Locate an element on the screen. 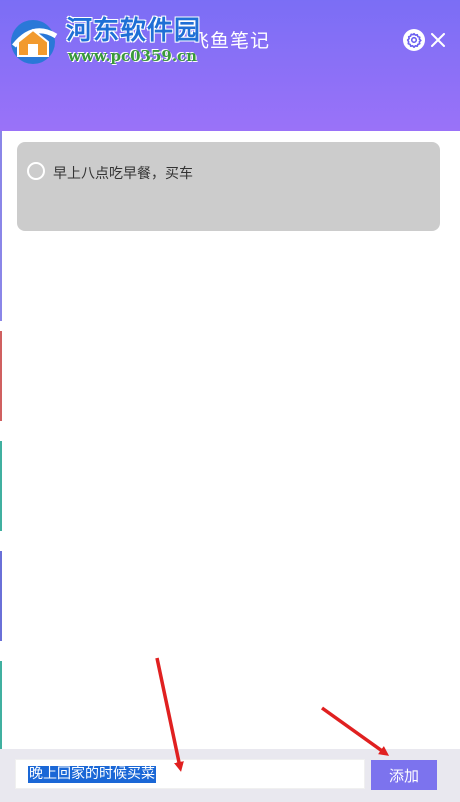 The height and width of the screenshot is (802, 460). settings-button is located at coordinates (414, 40).